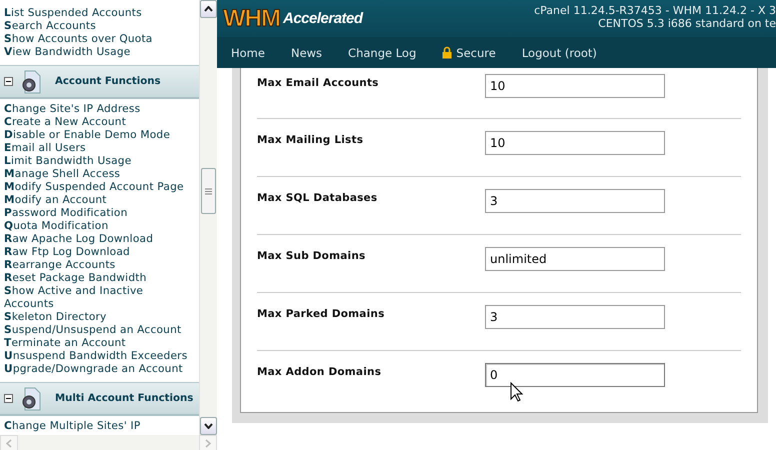 This screenshot has height=450, width=776. I want to click on sidebar-link: Raw Apache Log Download, so click(97, 239).